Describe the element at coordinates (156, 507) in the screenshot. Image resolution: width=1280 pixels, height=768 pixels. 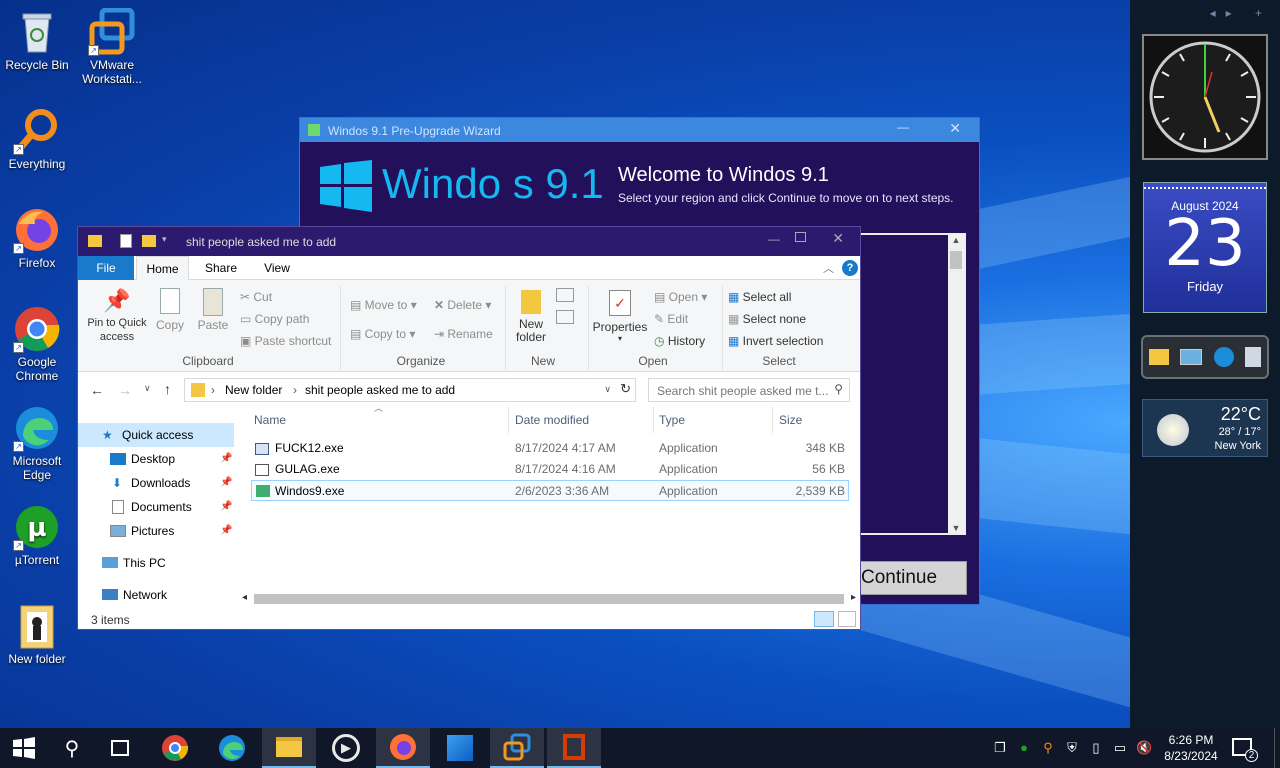
I see `nav-documents: Documents 📌` at that location.